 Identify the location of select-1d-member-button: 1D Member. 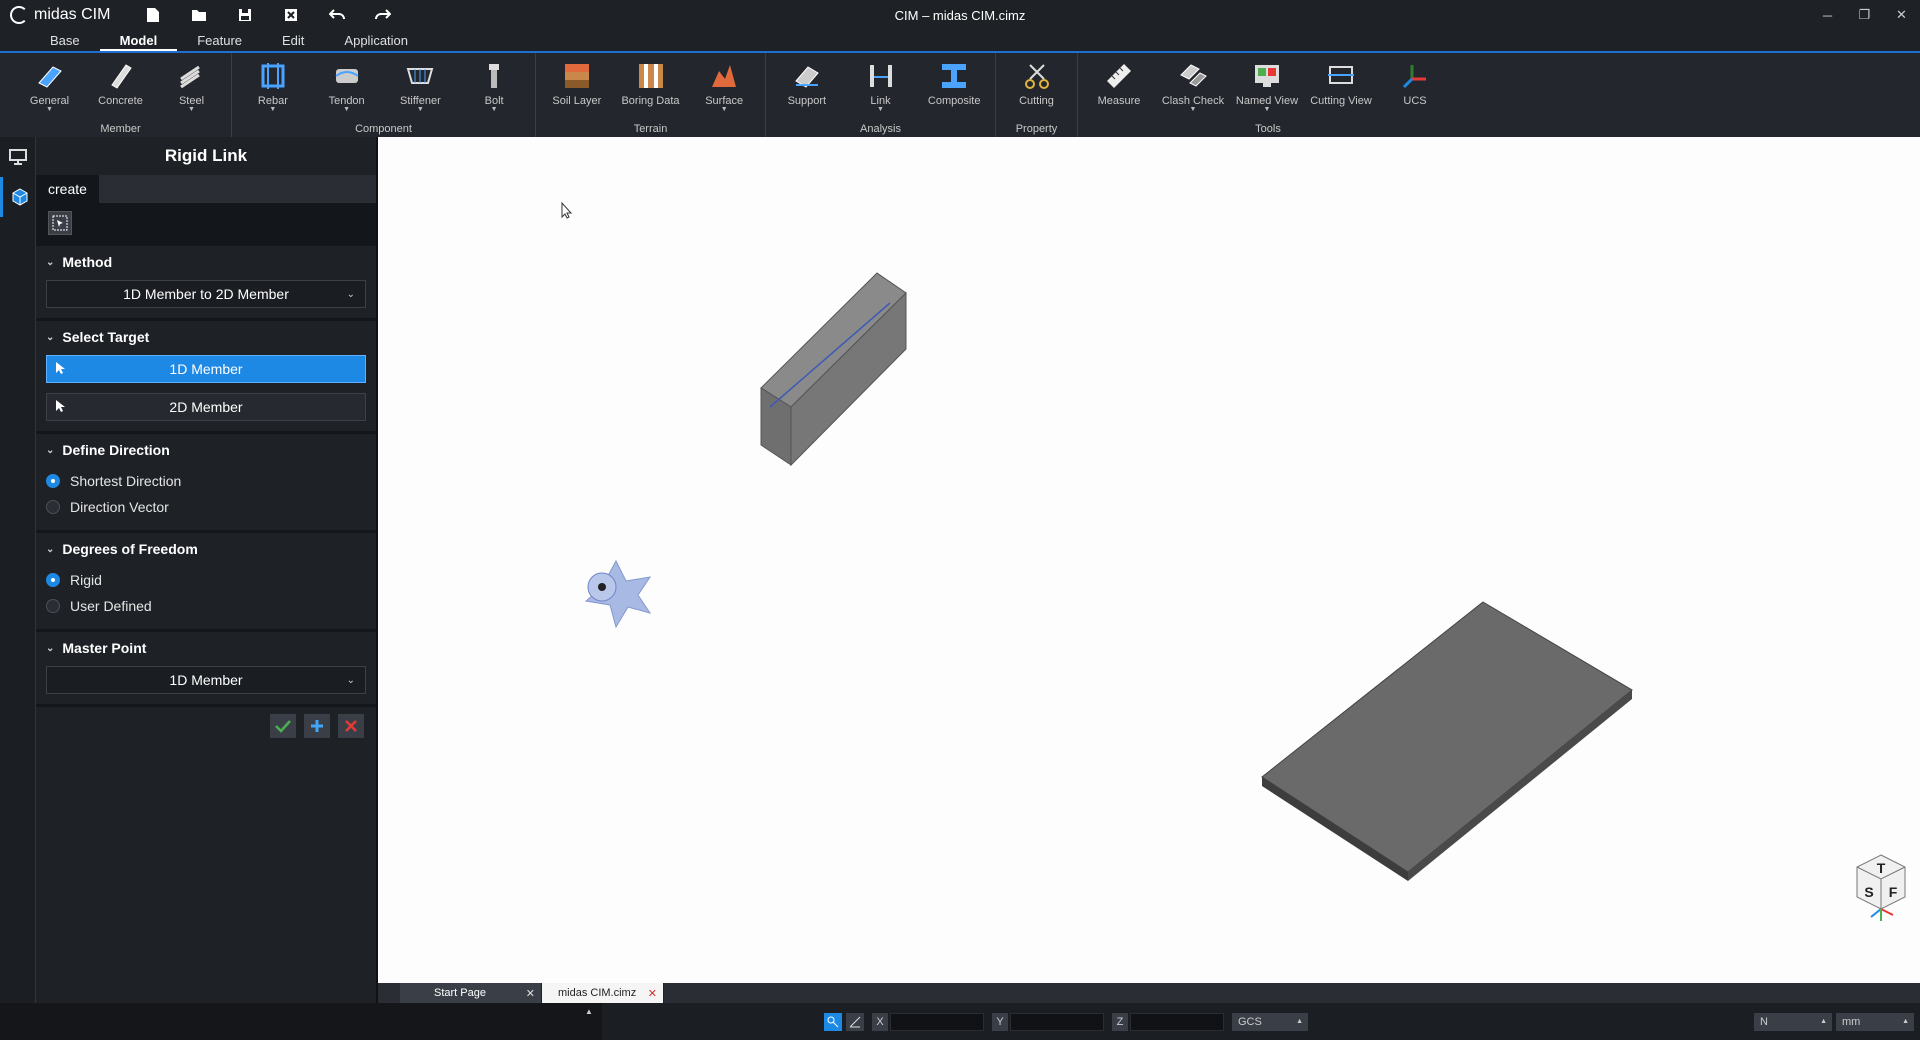
(206, 369).